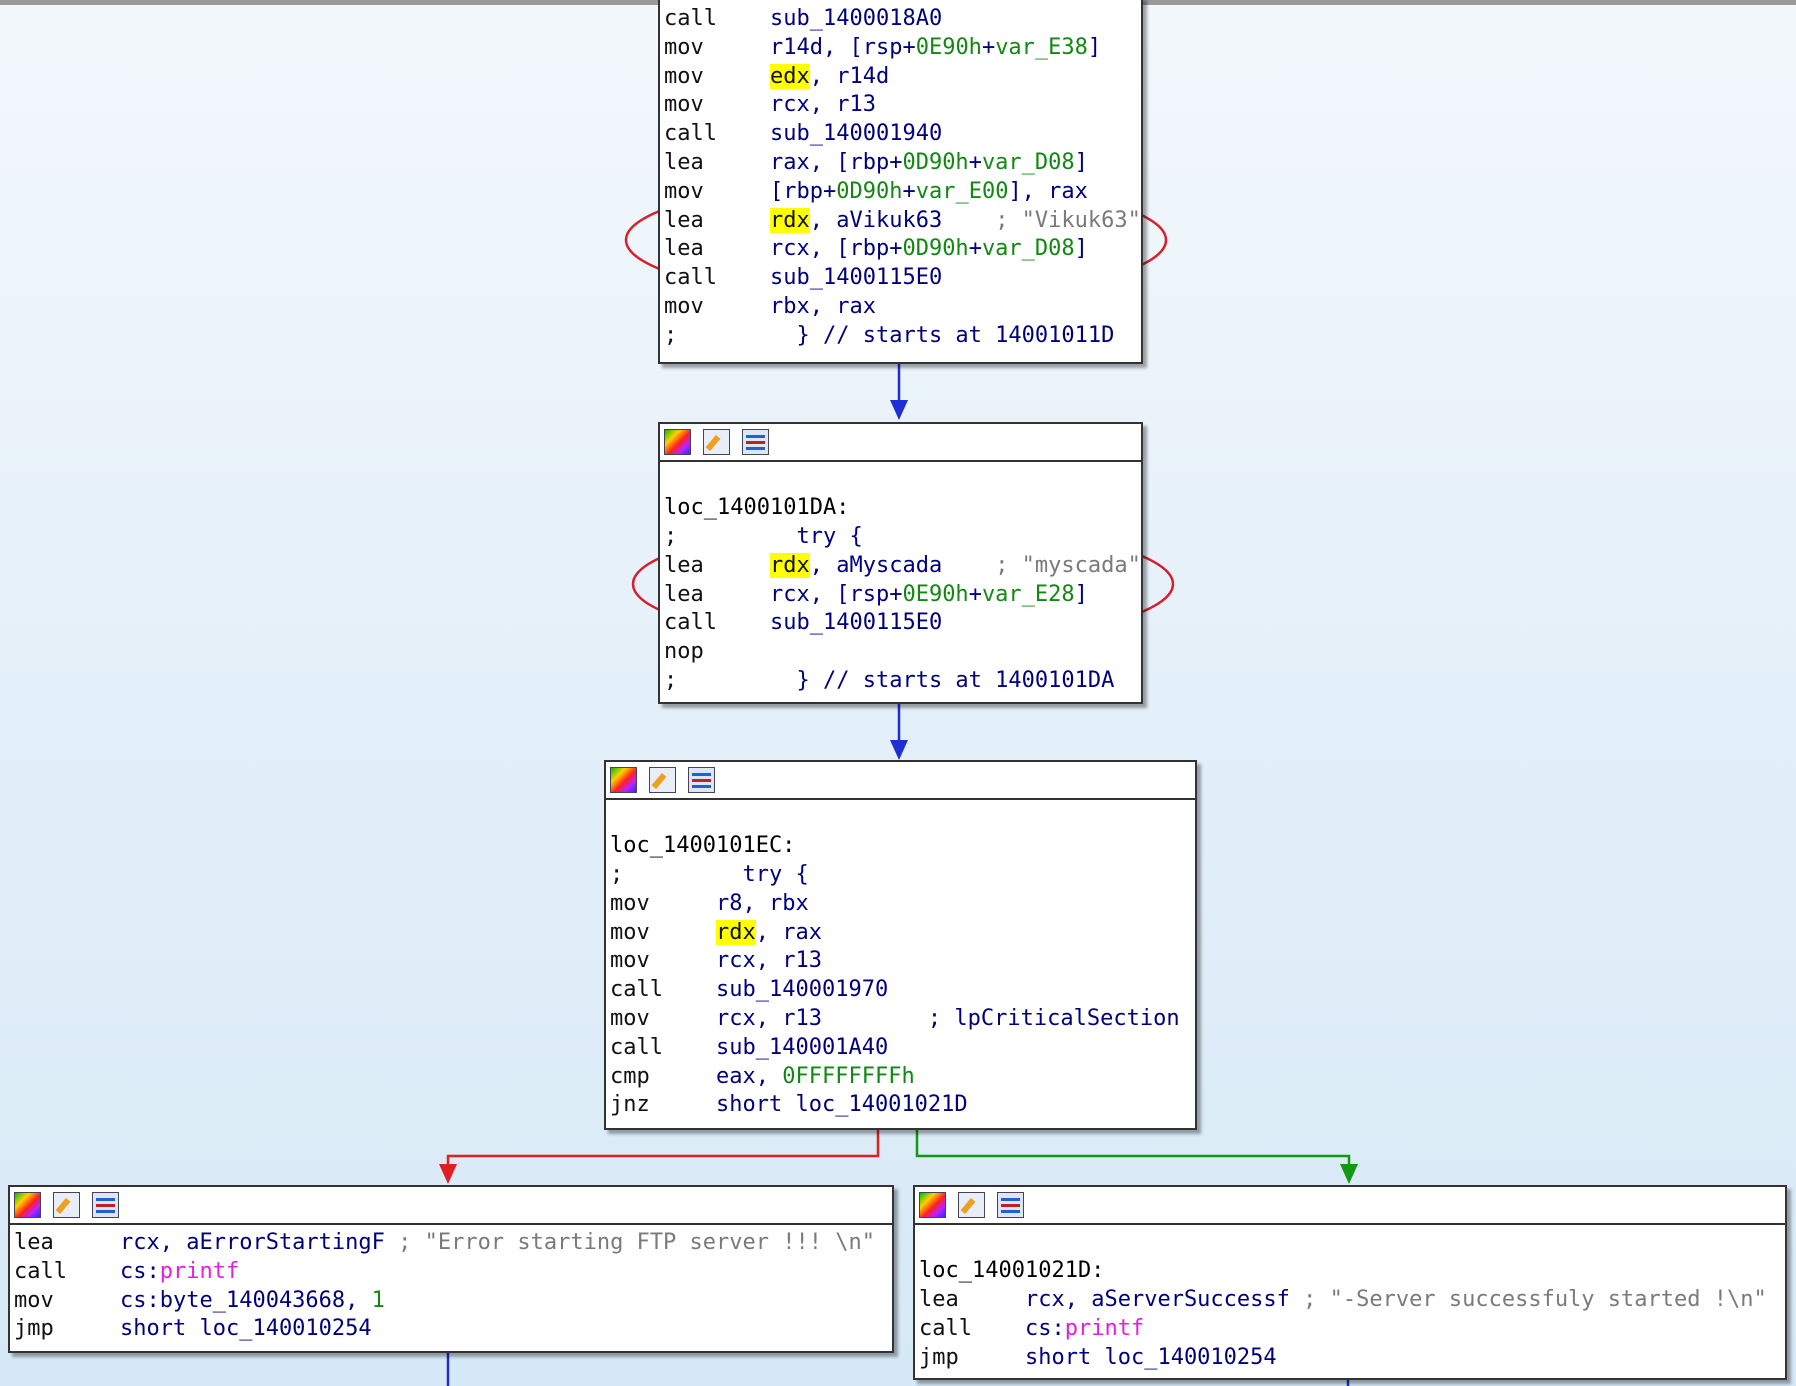  I want to click on operand-token: eax,, so click(749, 1076).